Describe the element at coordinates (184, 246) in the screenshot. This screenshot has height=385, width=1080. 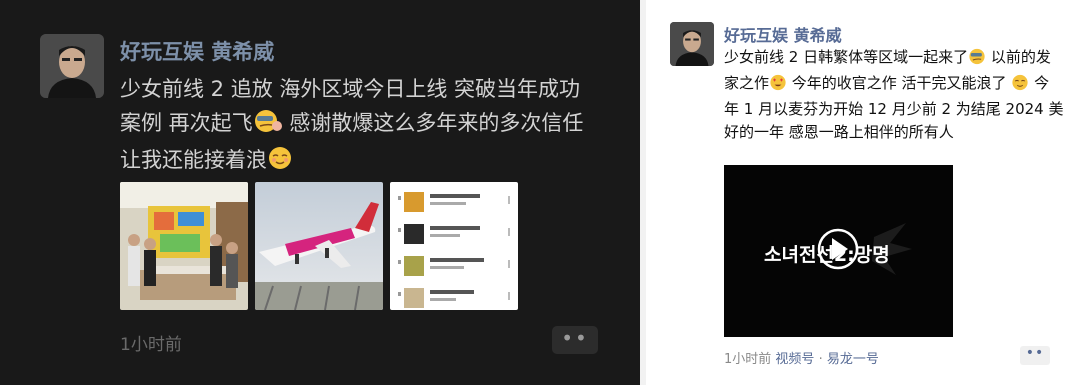
I see `office-party-photo` at that location.